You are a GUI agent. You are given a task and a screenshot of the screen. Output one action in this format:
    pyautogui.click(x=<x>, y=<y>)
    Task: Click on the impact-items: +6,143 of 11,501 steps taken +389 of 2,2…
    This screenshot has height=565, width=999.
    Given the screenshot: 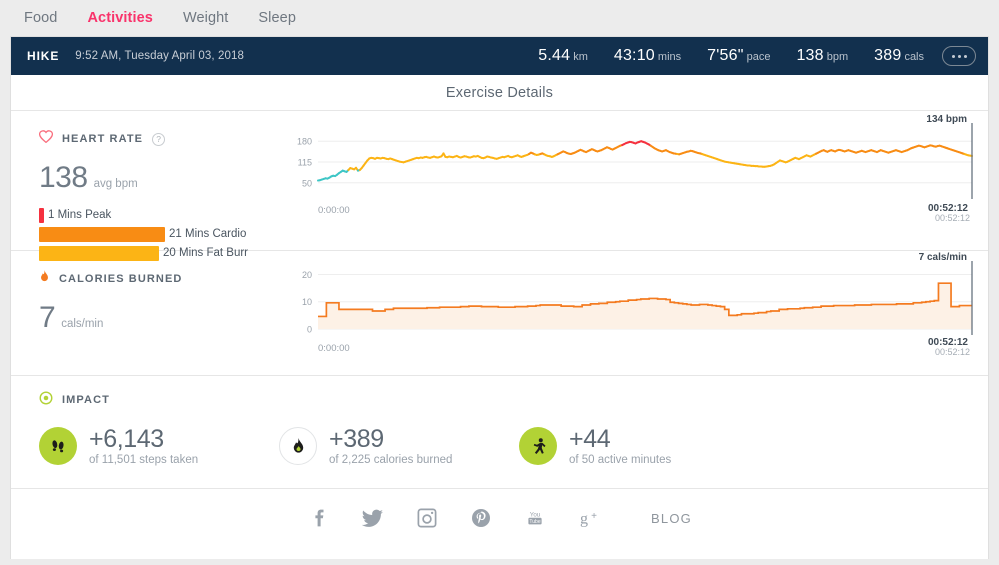 What is the action you would take?
    pyautogui.click(x=513, y=446)
    